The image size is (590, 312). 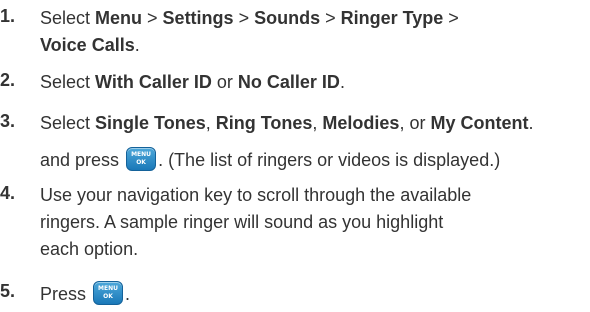 I want to click on step-line: Press MENU OK., so click(x=85, y=293).